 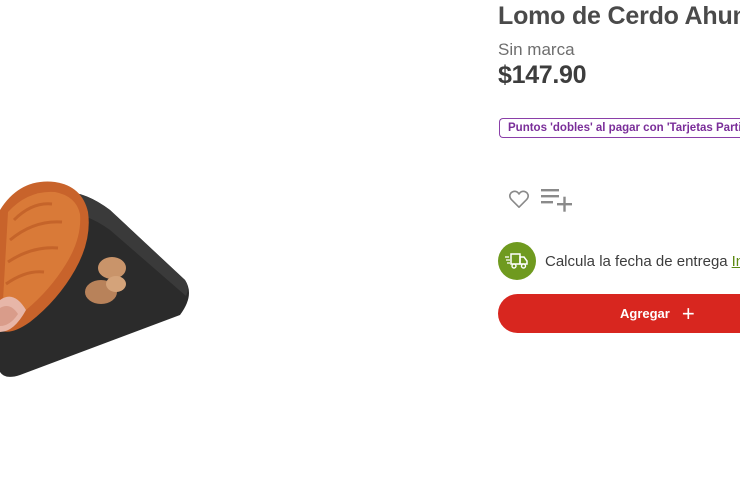 I want to click on delivery-truck-icon, so click(x=517, y=261).